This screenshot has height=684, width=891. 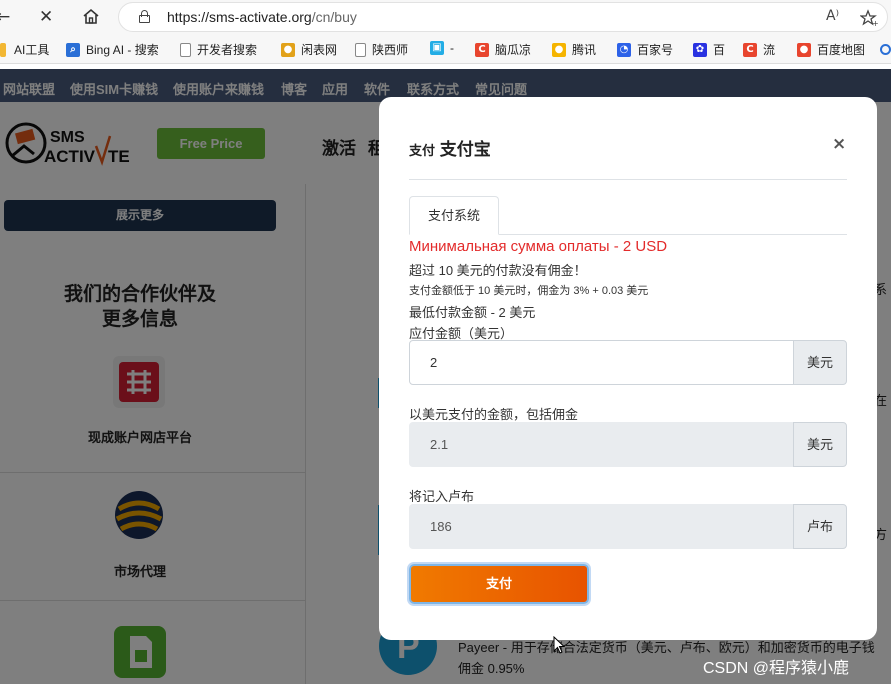 I want to click on bookmark-item: C 脑瓜凉, so click(x=503, y=49).